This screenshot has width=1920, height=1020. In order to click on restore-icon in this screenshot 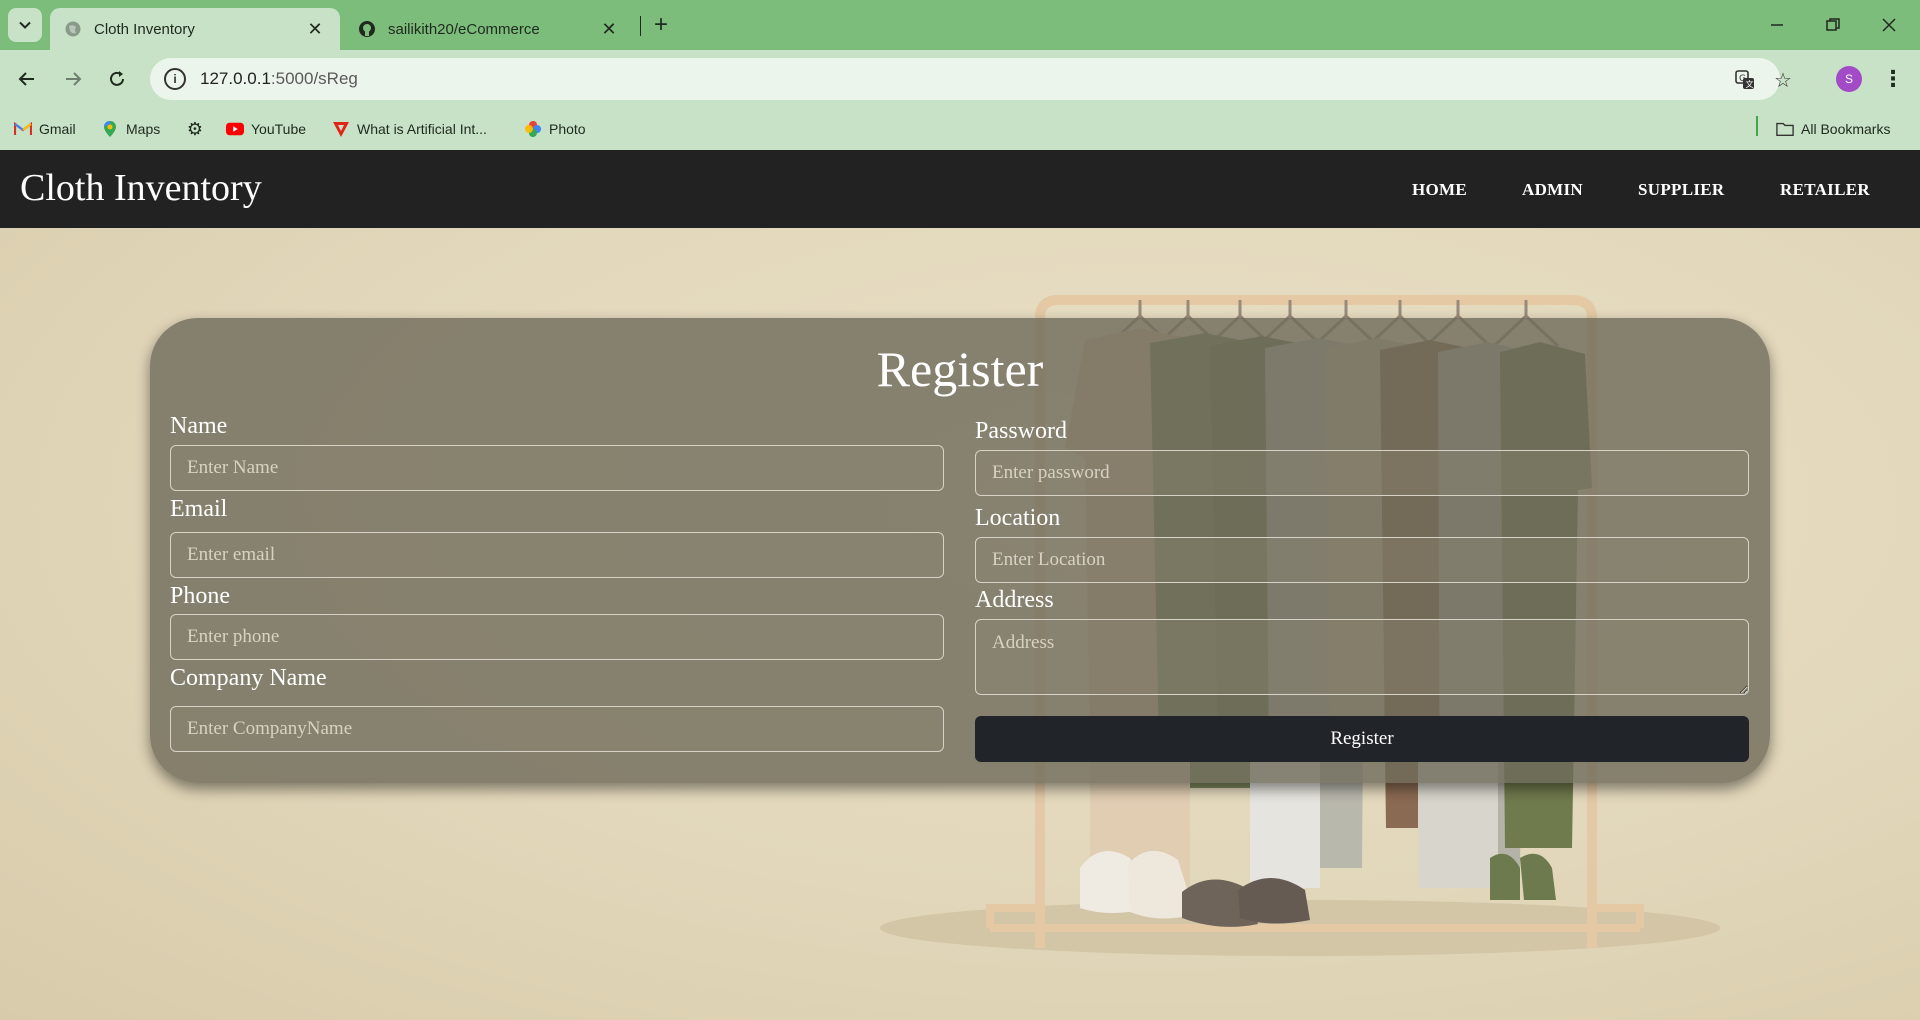, I will do `click(1833, 25)`.